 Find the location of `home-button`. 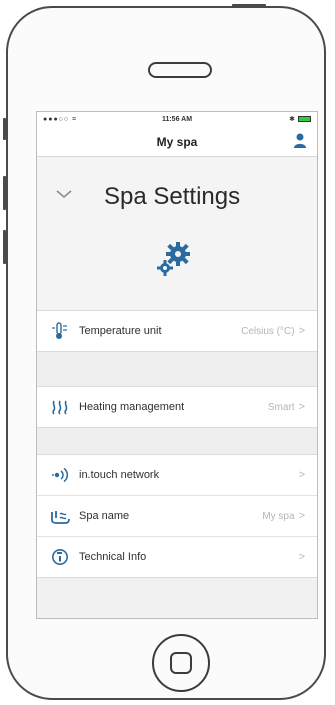

home-button is located at coordinates (181, 663).